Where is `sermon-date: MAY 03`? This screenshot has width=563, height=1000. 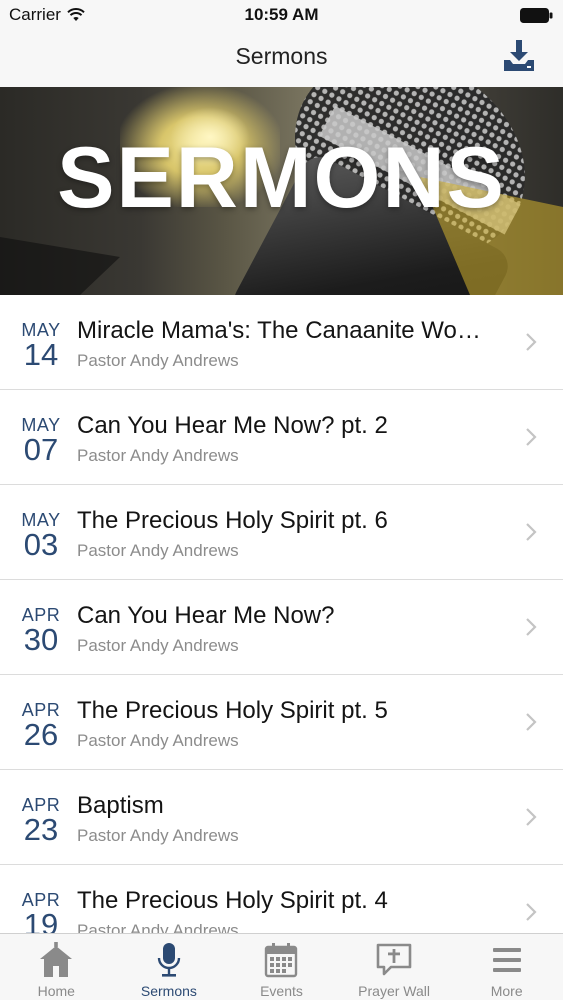
sermon-date: MAY 03 is located at coordinates (41, 535).